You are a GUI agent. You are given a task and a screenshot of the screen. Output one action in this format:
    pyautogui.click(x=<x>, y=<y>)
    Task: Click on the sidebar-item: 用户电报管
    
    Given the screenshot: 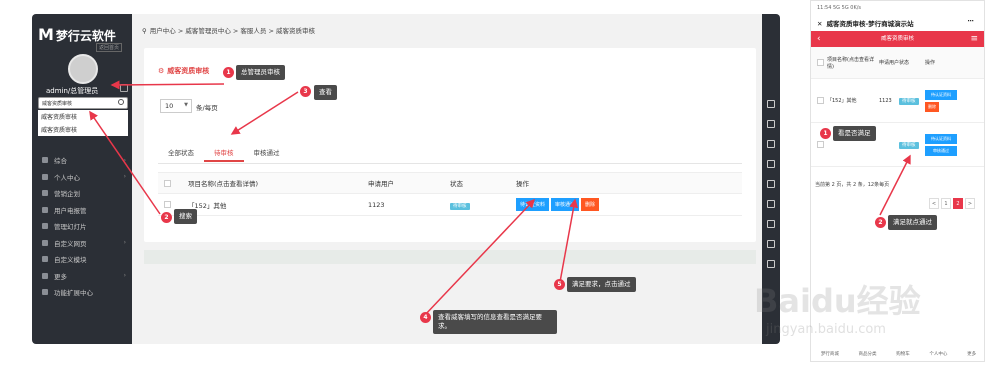 What is the action you would take?
    pyautogui.click(x=82, y=210)
    